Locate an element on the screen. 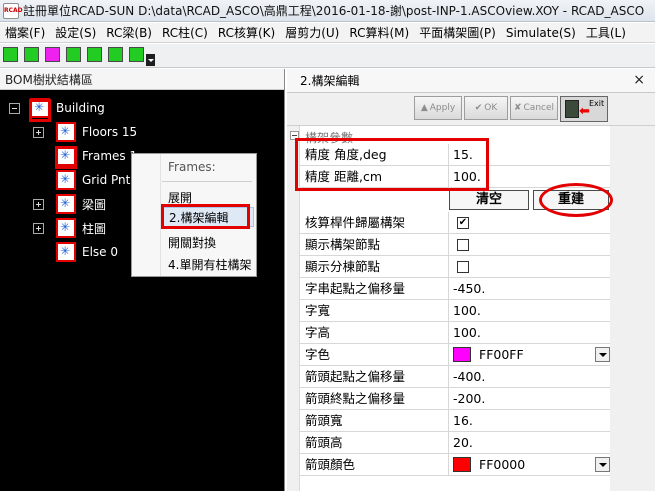 Image resolution: width=655 pixels, height=491 pixels. property-value-input: -450. is located at coordinates (530, 288).